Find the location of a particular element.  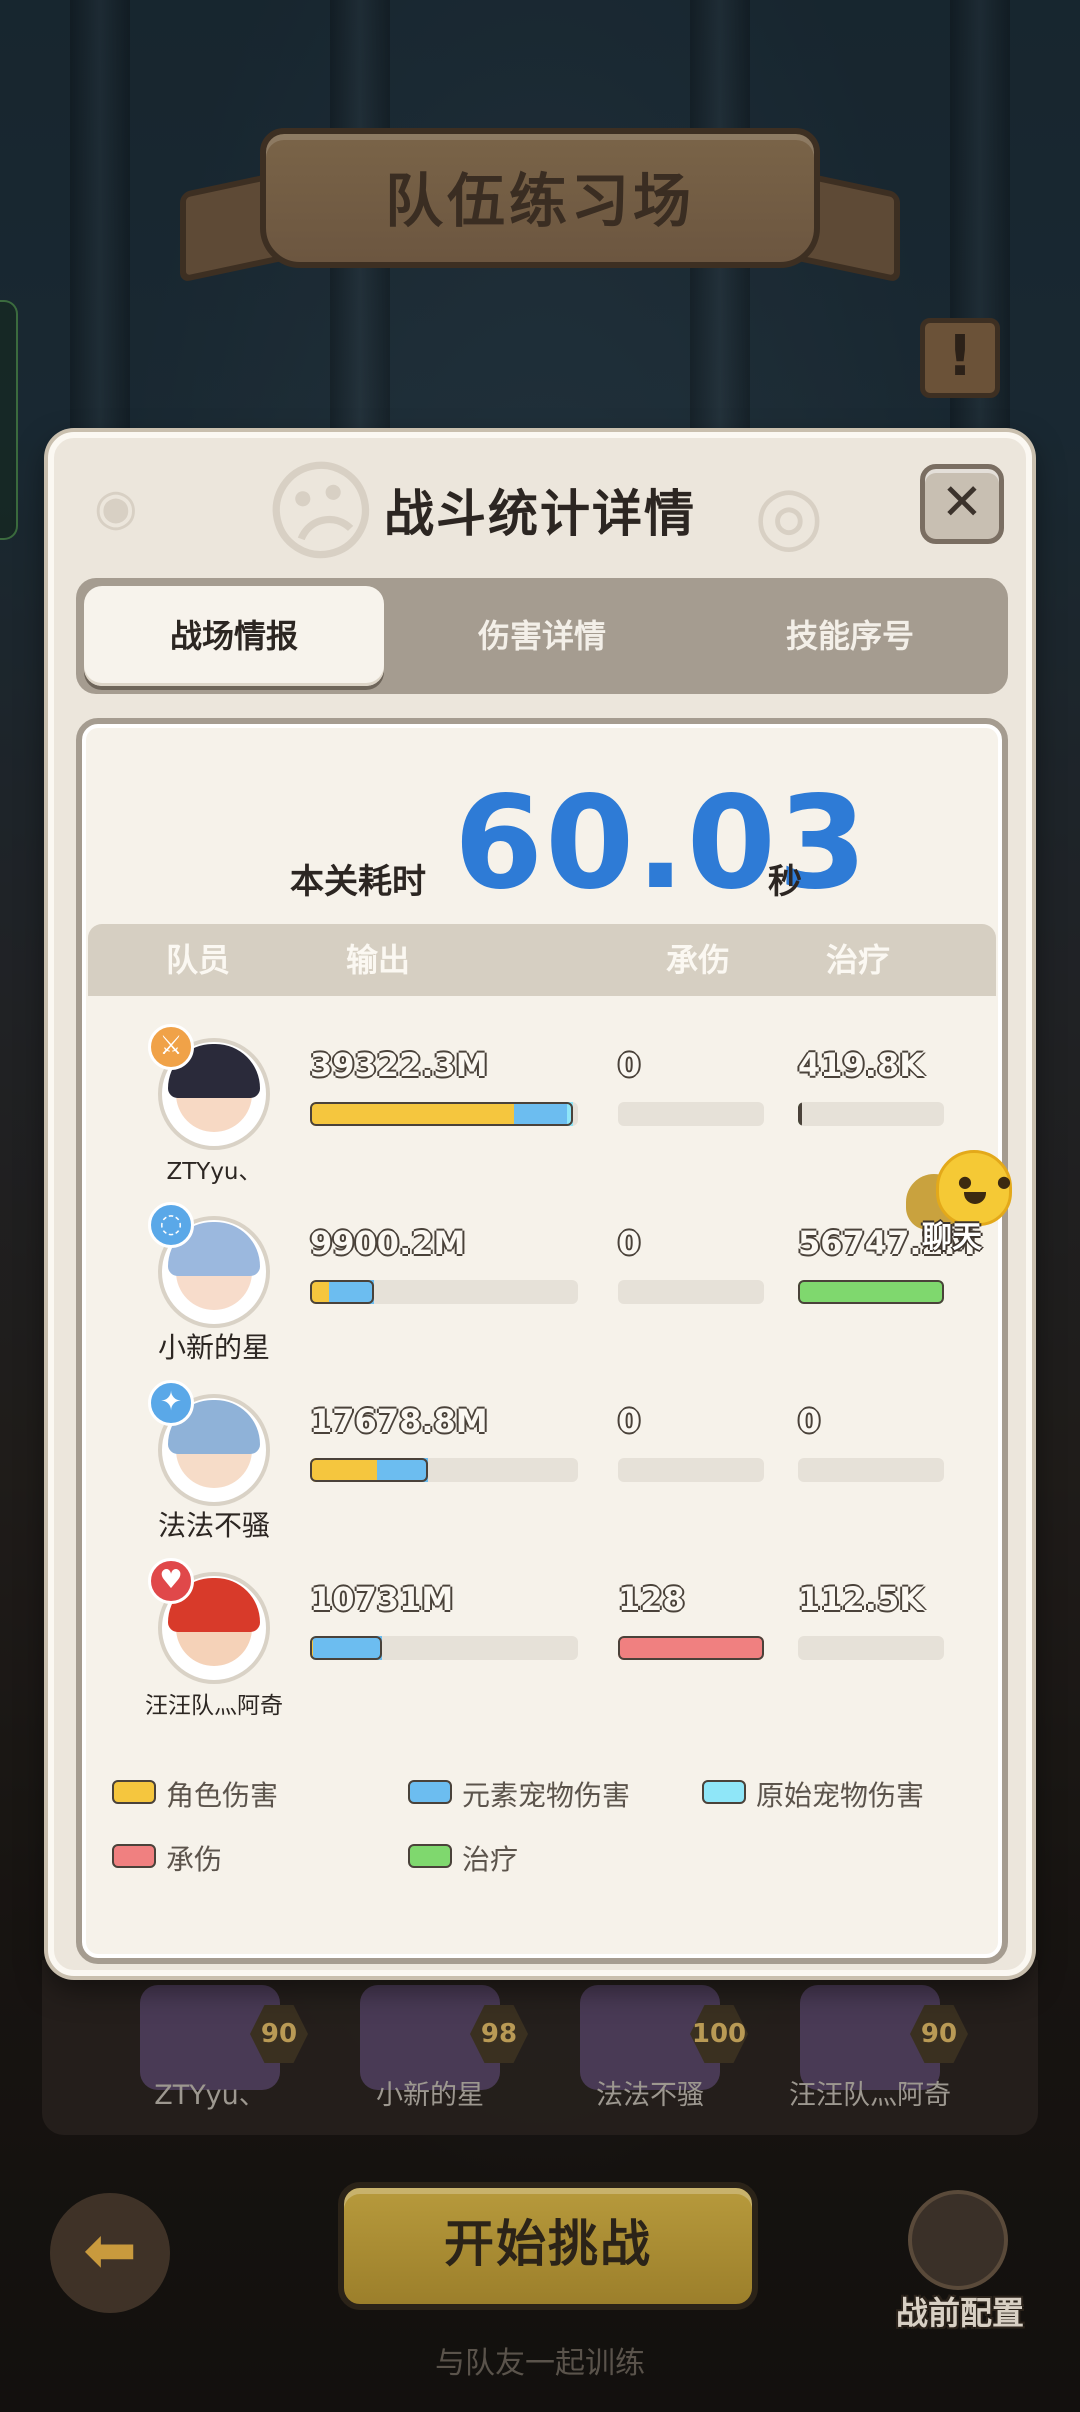

legend-label: 元素宠物伤害 is located at coordinates (546, 1795).